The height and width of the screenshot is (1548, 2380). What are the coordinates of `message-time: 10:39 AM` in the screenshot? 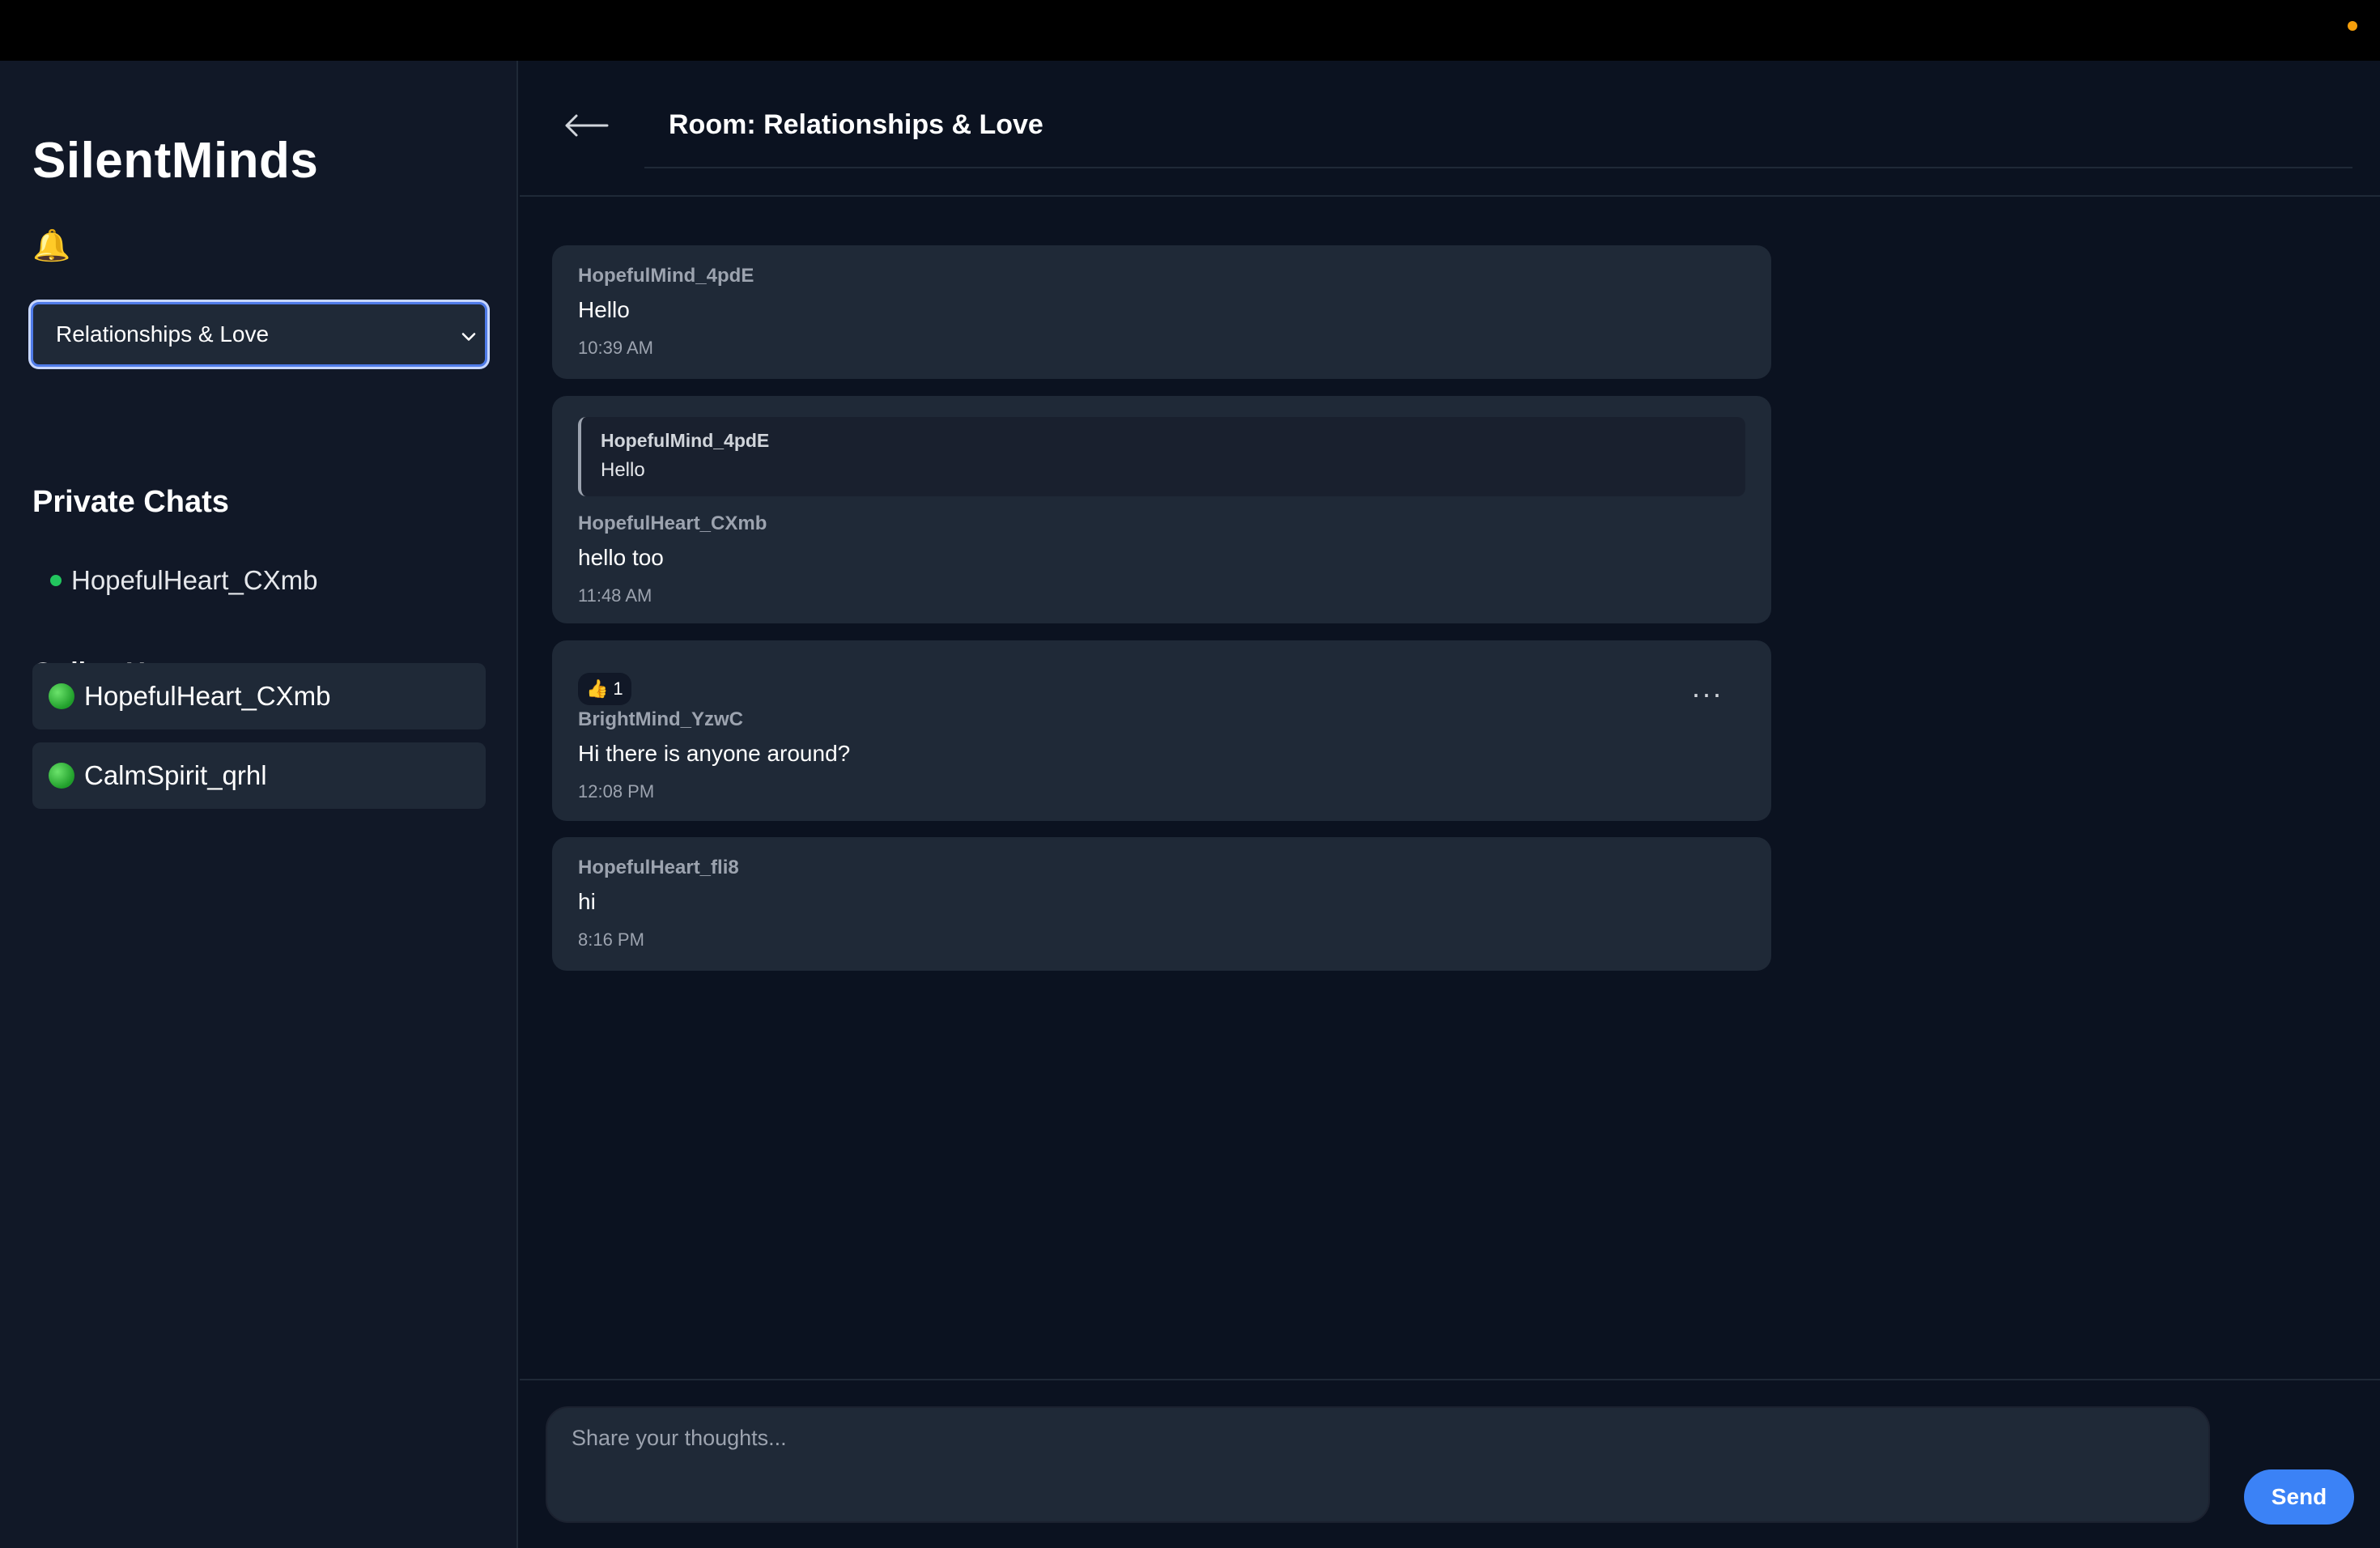 It's located at (615, 348).